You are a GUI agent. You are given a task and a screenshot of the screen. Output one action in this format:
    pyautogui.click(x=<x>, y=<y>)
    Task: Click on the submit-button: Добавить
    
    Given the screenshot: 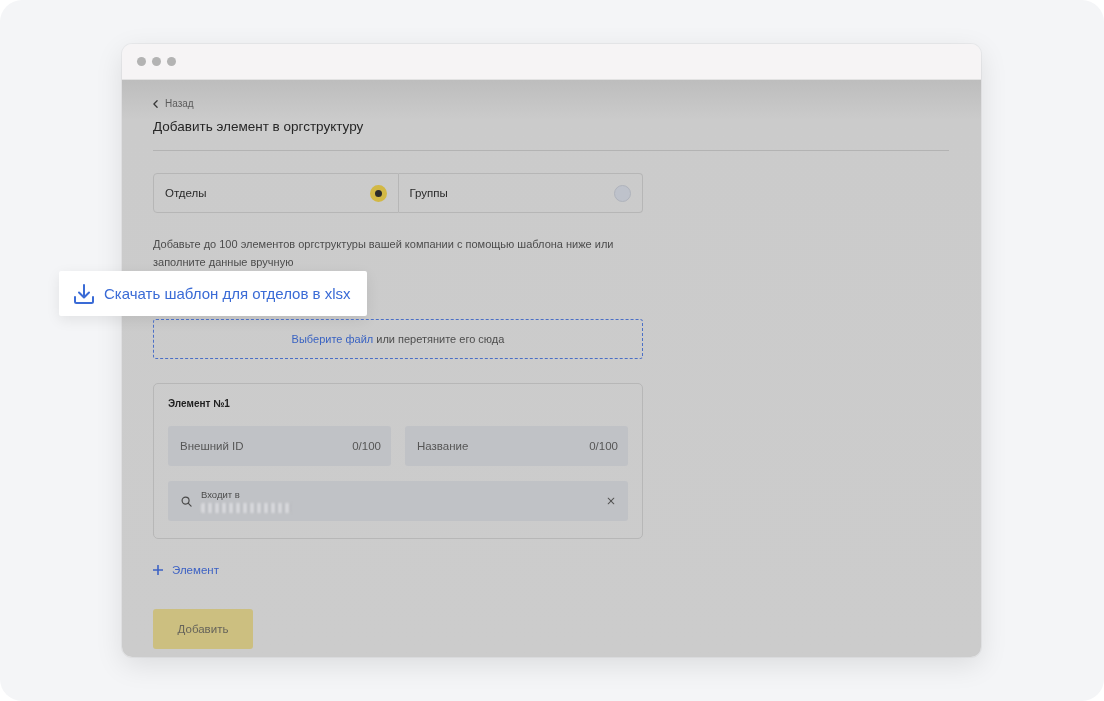 What is the action you would take?
    pyautogui.click(x=203, y=629)
    